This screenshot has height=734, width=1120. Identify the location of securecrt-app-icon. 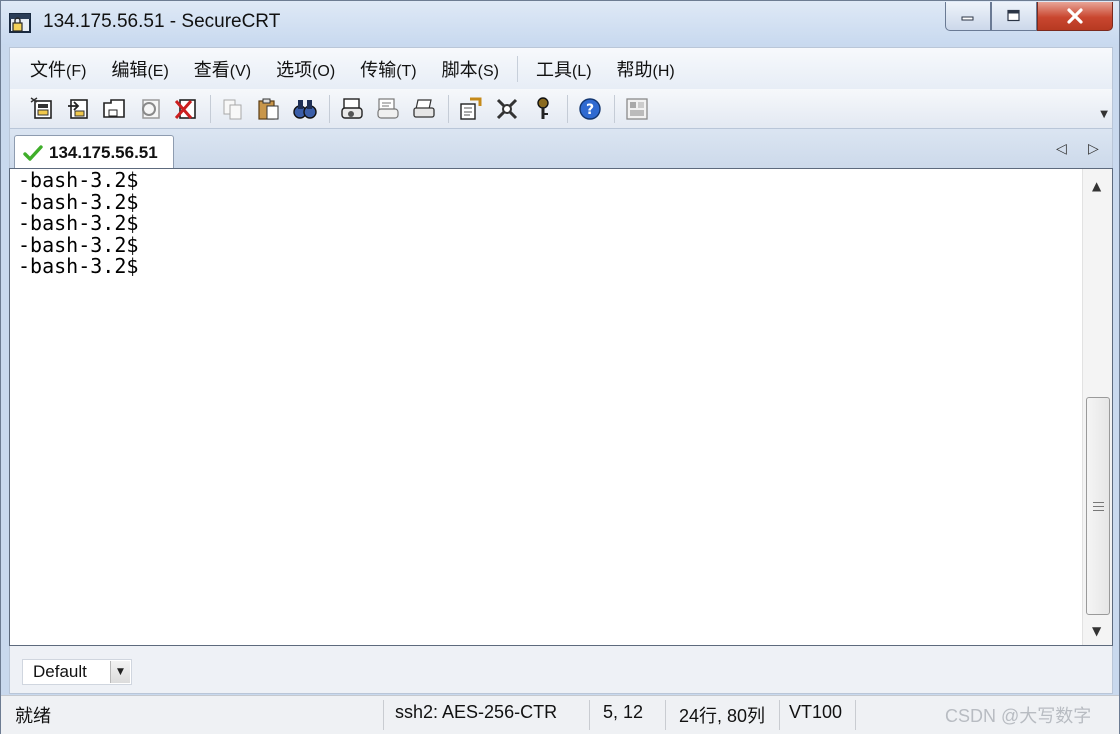
(20, 23).